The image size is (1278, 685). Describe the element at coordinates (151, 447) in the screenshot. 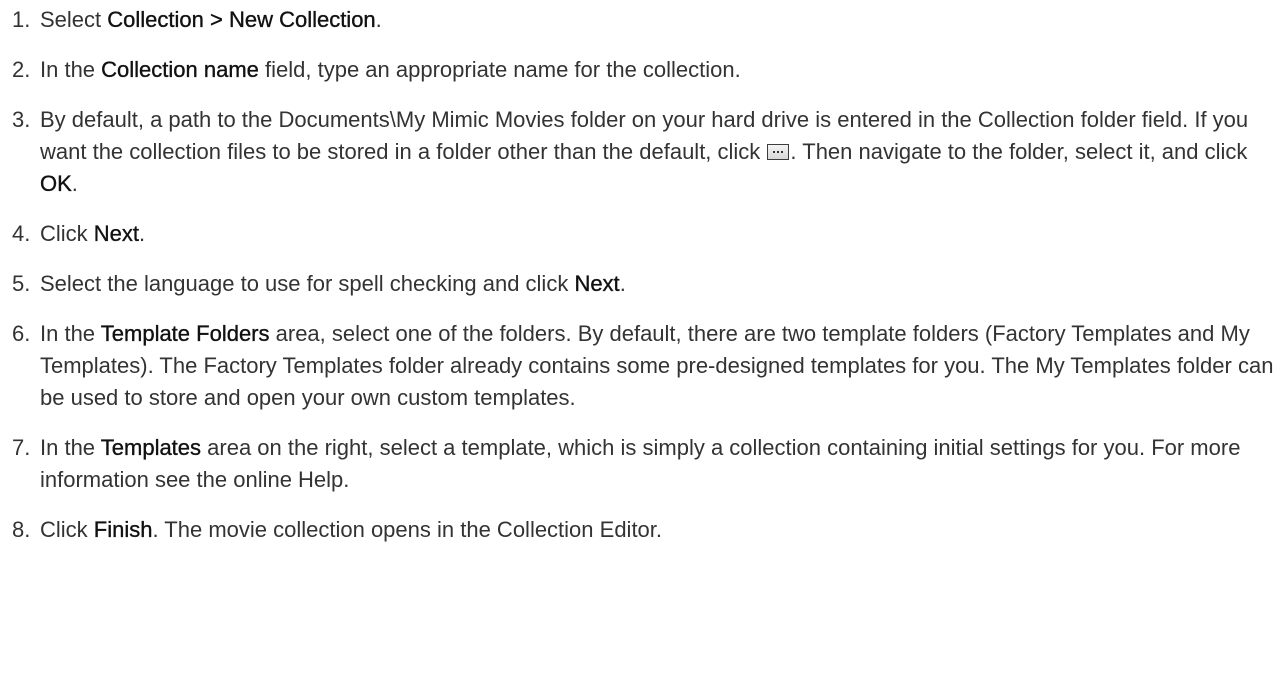

I see `ui-term: Templates` at that location.